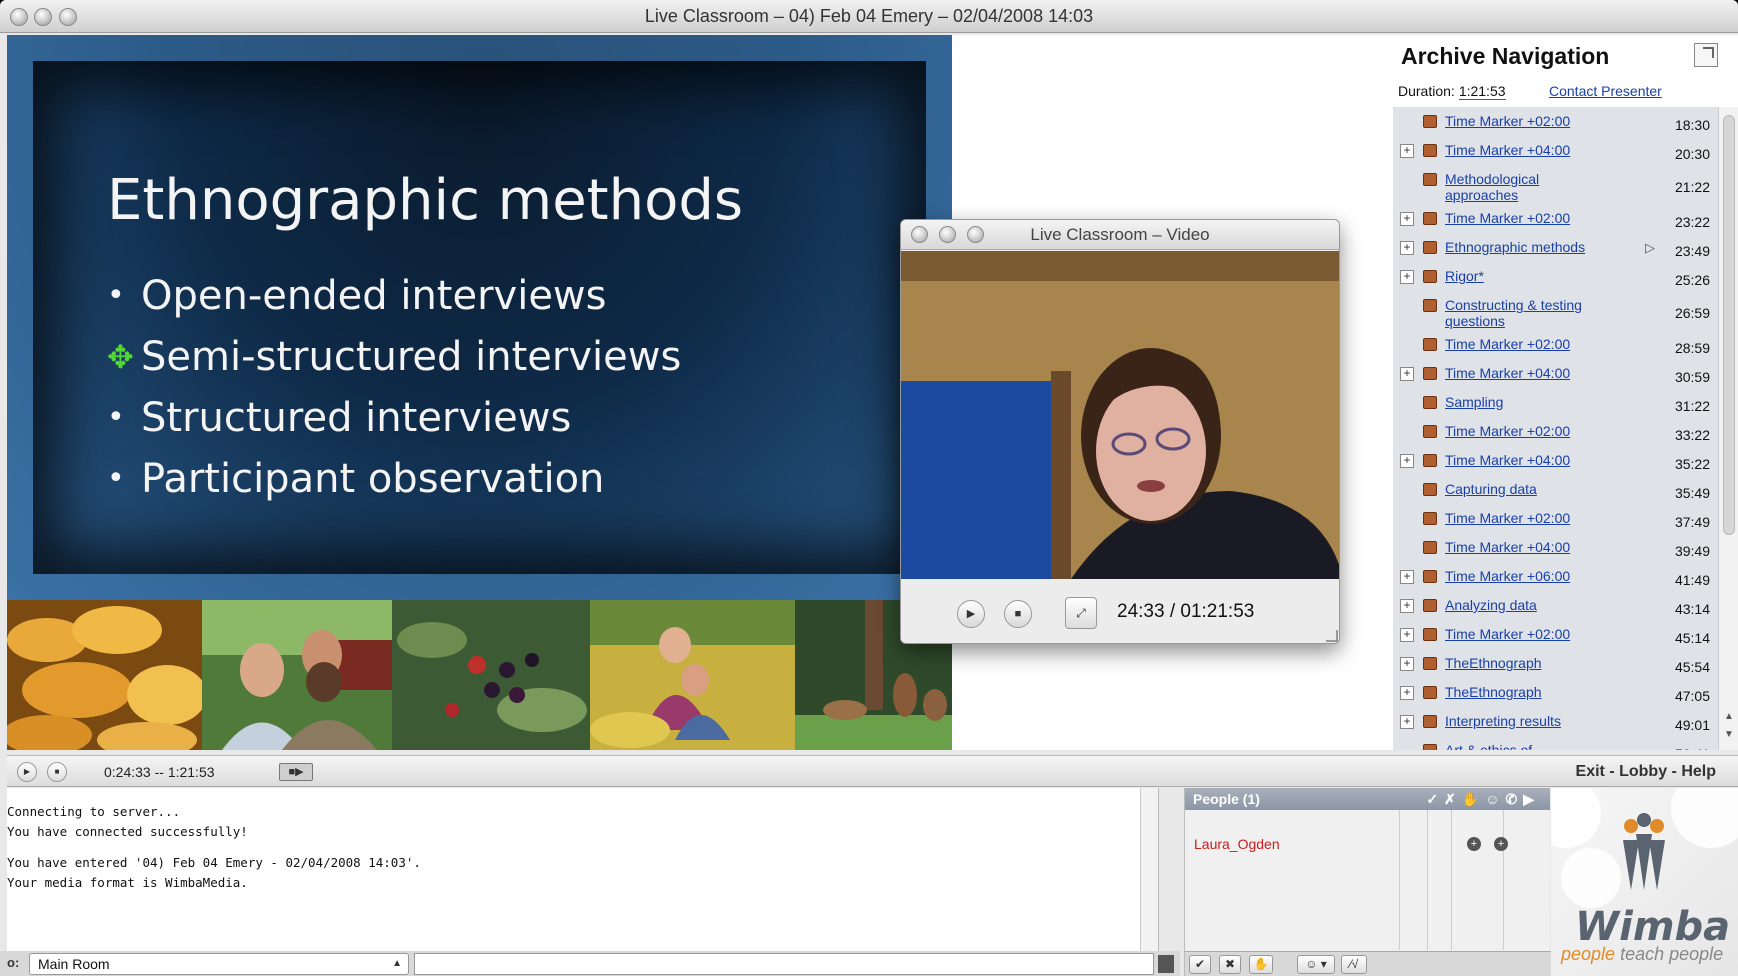 This screenshot has height=976, width=1738. I want to click on archive-item-label: Art & ethics of, so click(1527, 746).